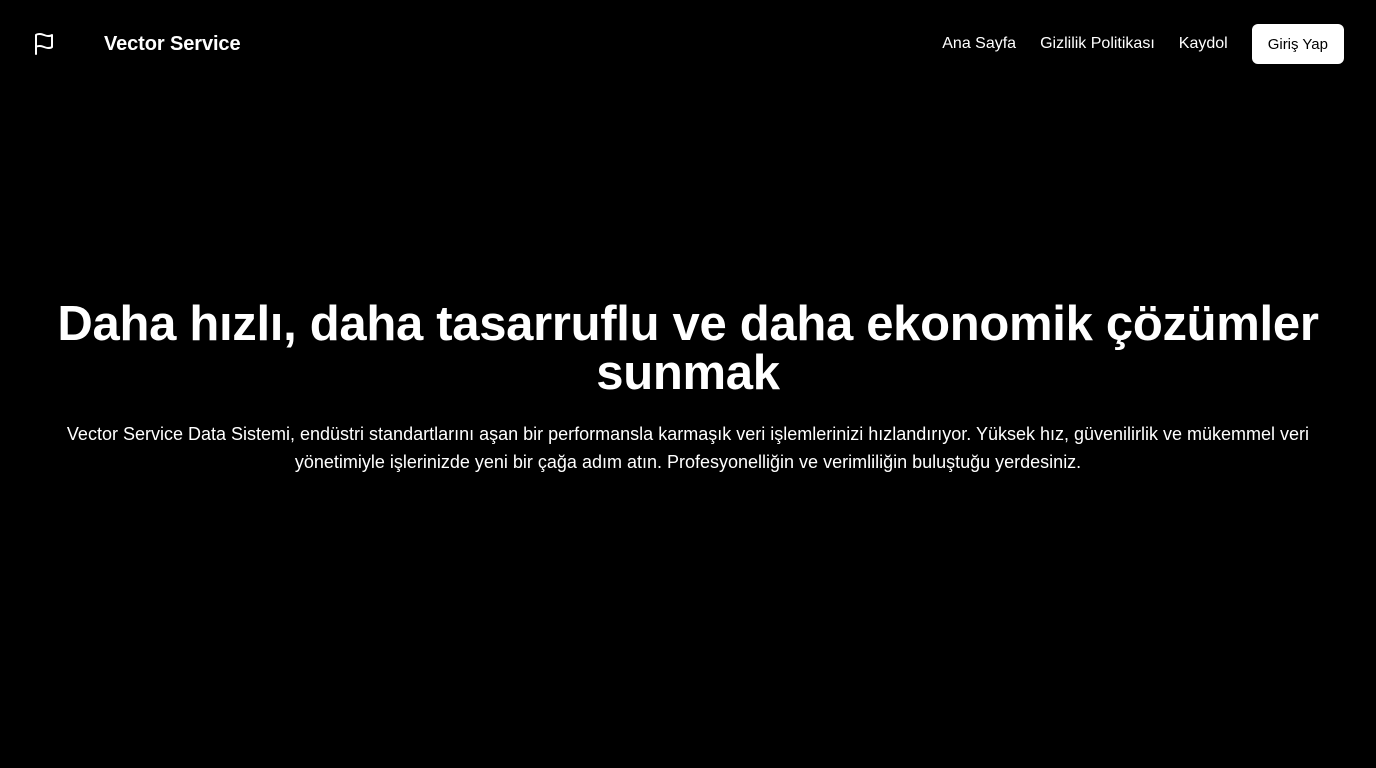 The height and width of the screenshot is (768, 1376). I want to click on login-button: Giriş Yap, so click(1297, 44).